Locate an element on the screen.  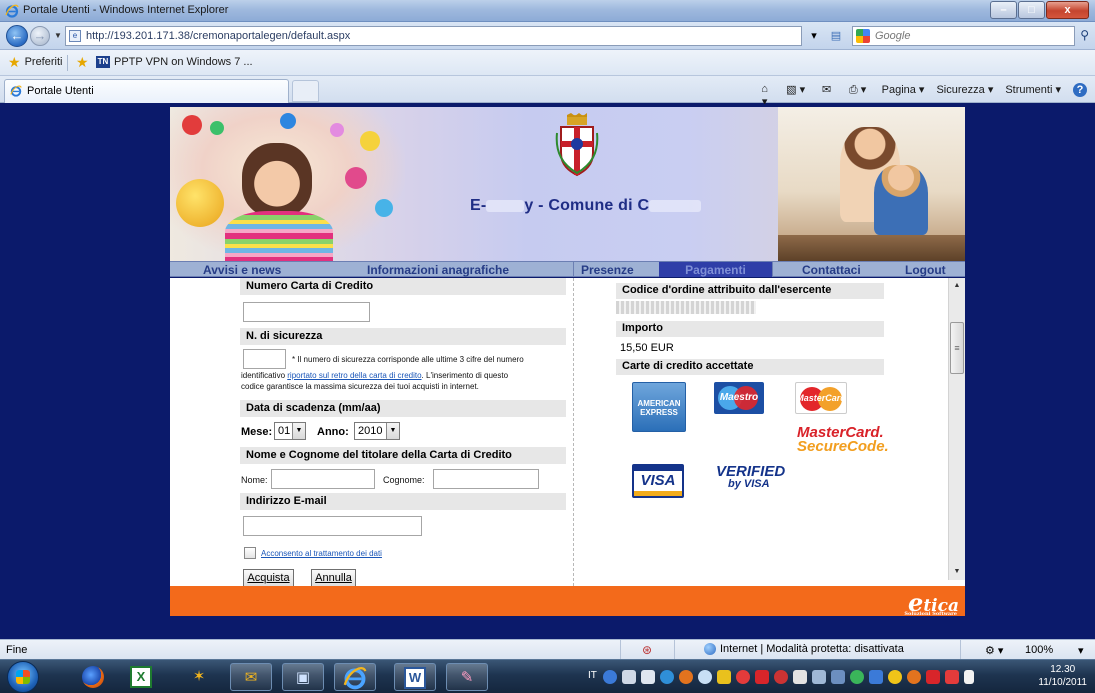
ie-icon is located at coordinates (355, 678).